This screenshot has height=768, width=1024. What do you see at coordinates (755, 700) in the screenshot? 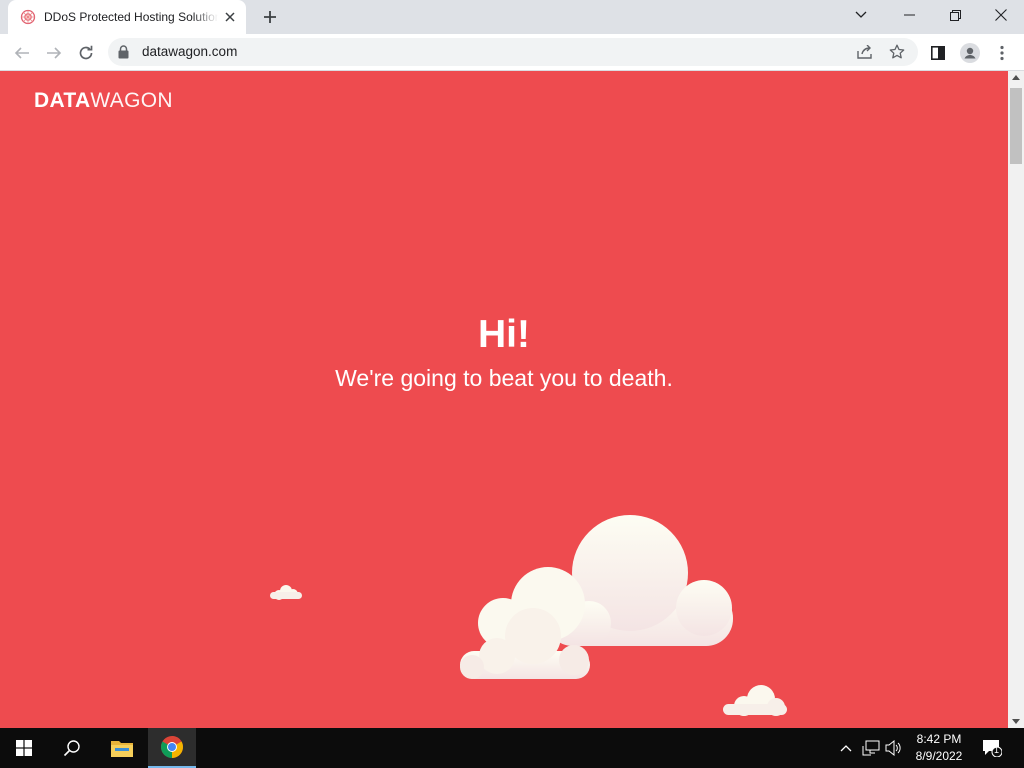
I see `small-cloud-right` at bounding box center [755, 700].